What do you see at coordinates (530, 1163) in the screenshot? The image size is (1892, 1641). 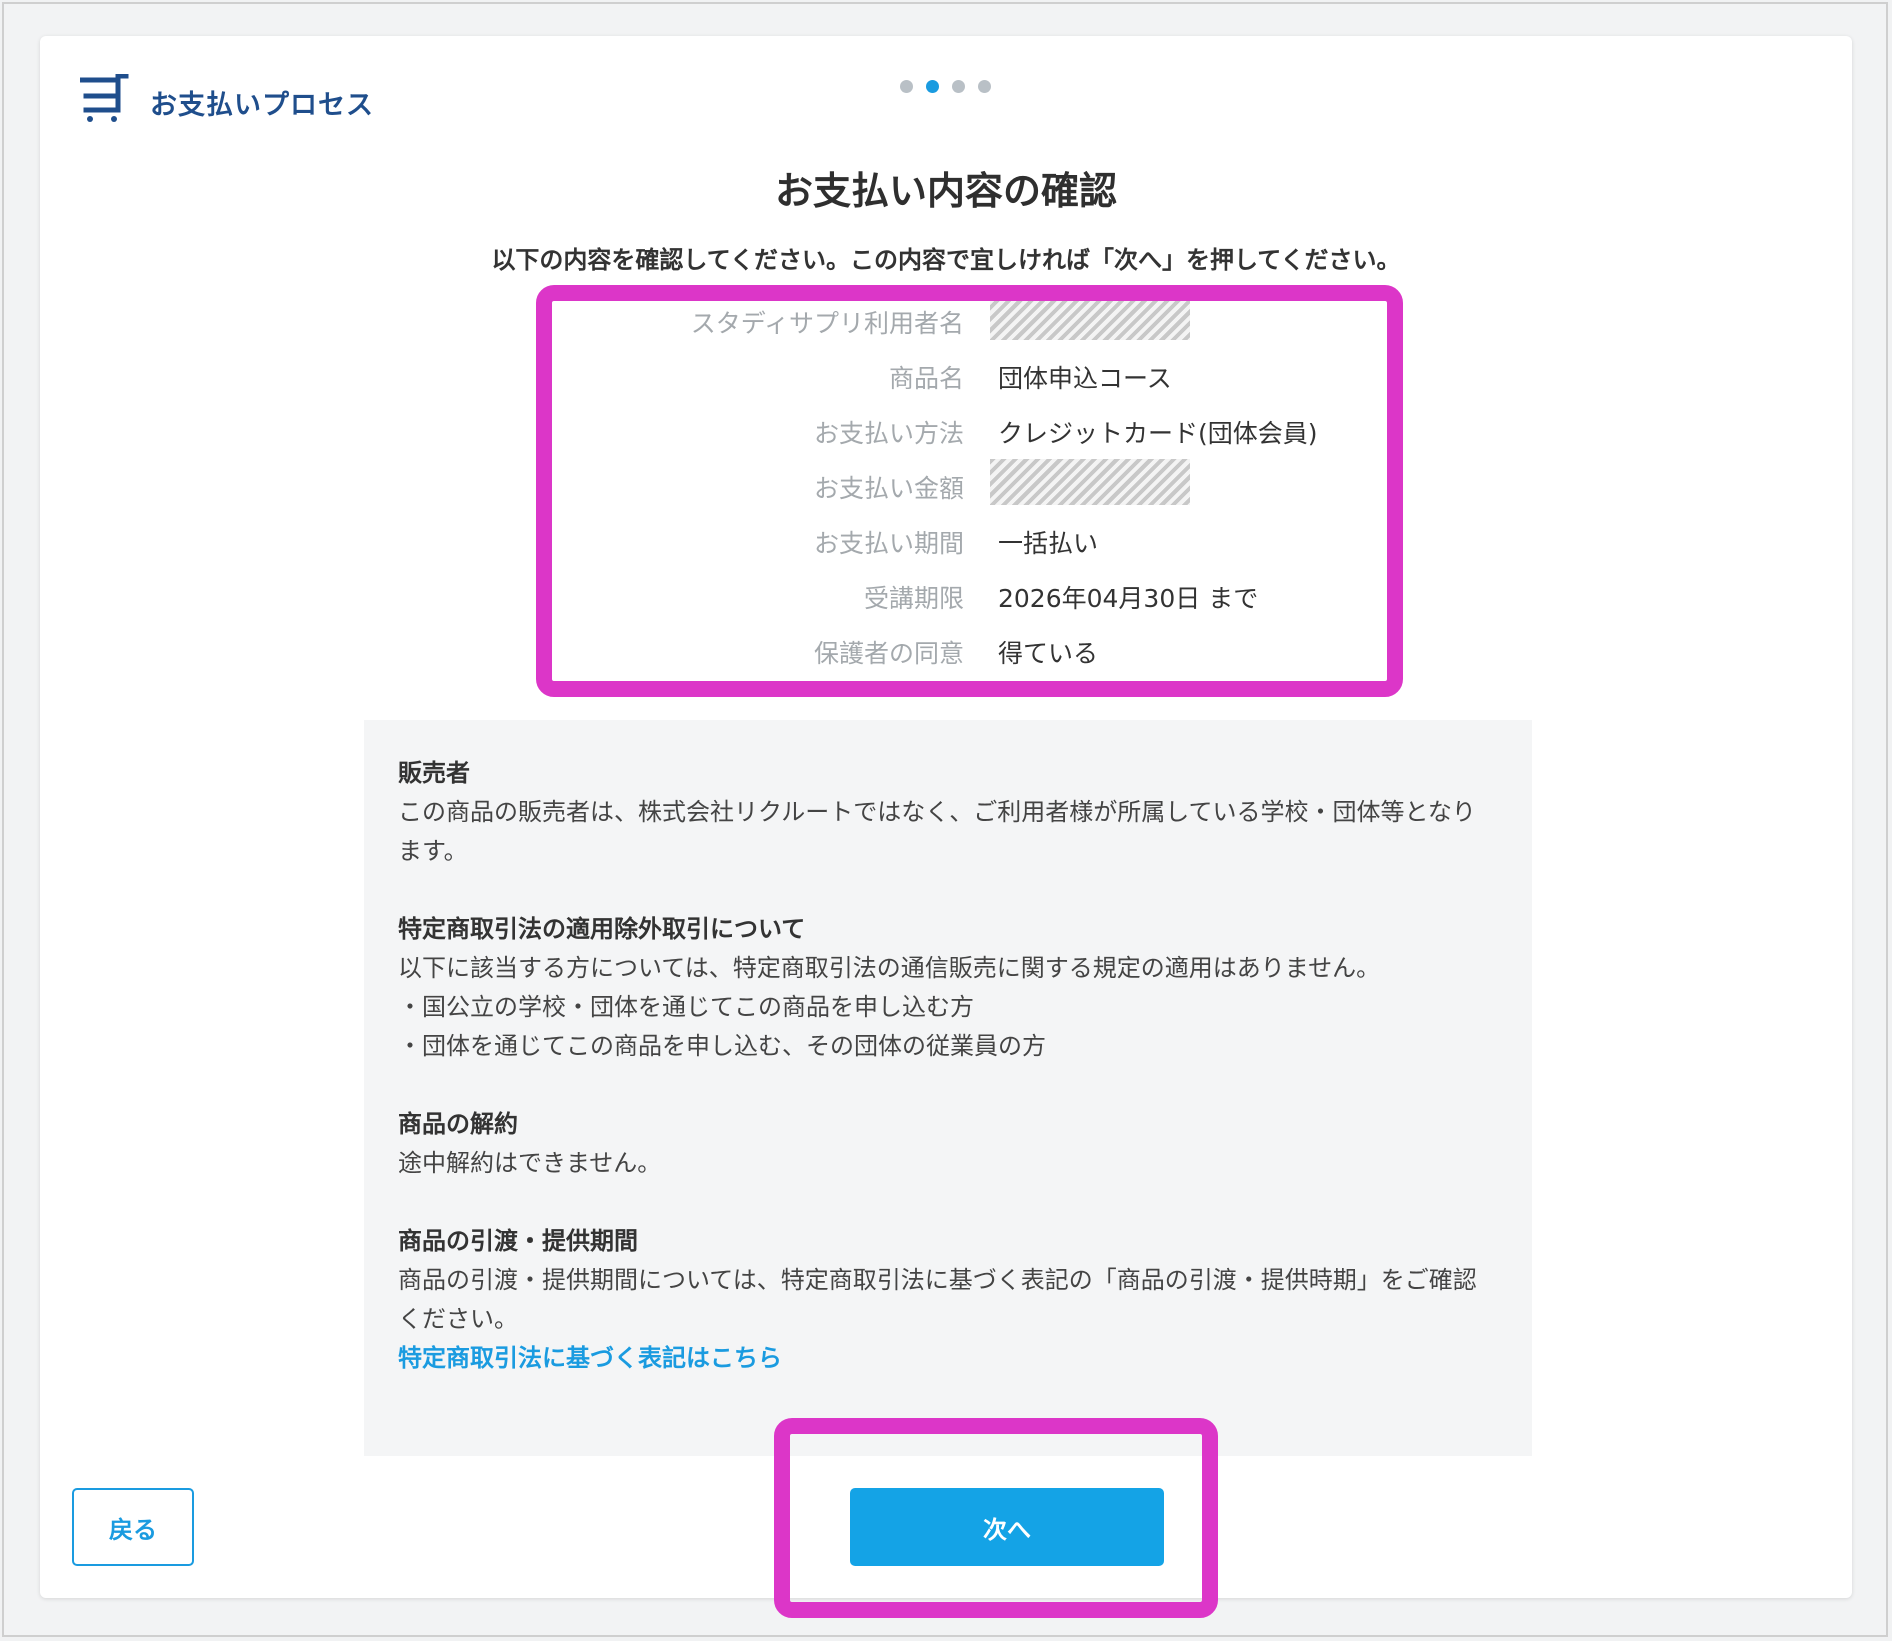 I see `section-body: 途中解約はできません。` at bounding box center [530, 1163].